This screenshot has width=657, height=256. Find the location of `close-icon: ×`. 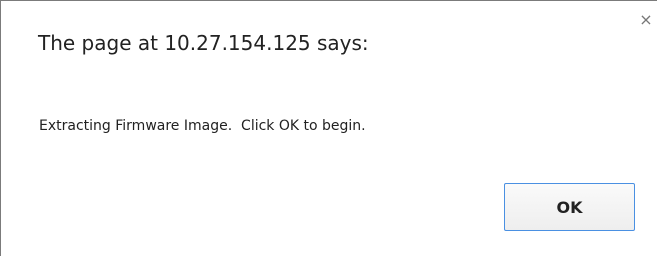

close-icon: × is located at coordinates (646, 20).